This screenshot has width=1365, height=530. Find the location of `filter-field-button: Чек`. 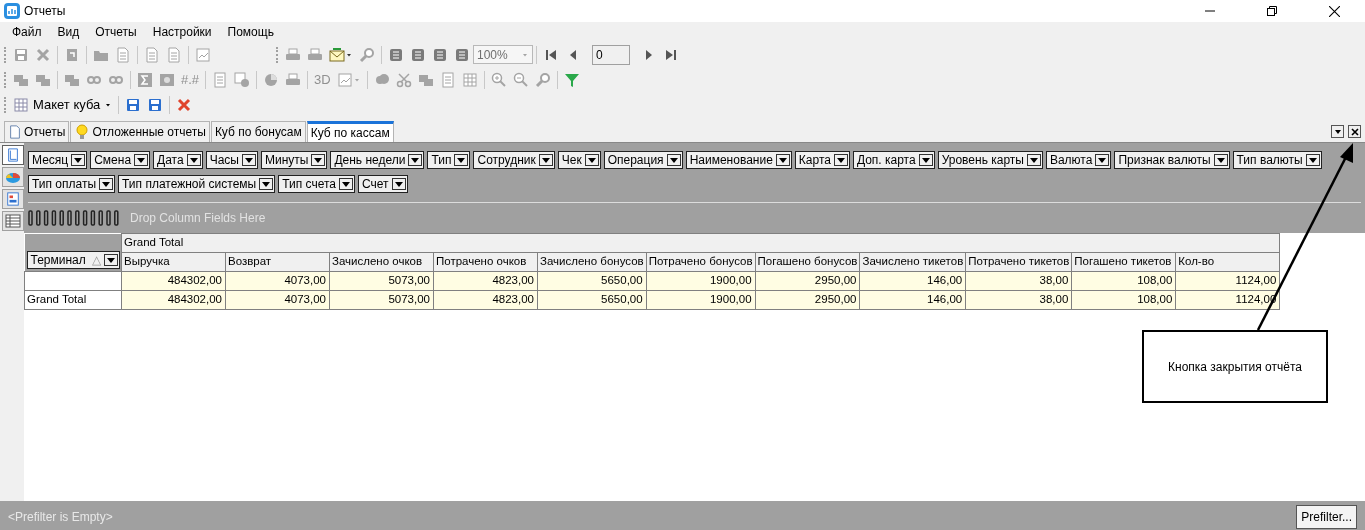

filter-field-button: Чек is located at coordinates (579, 160).